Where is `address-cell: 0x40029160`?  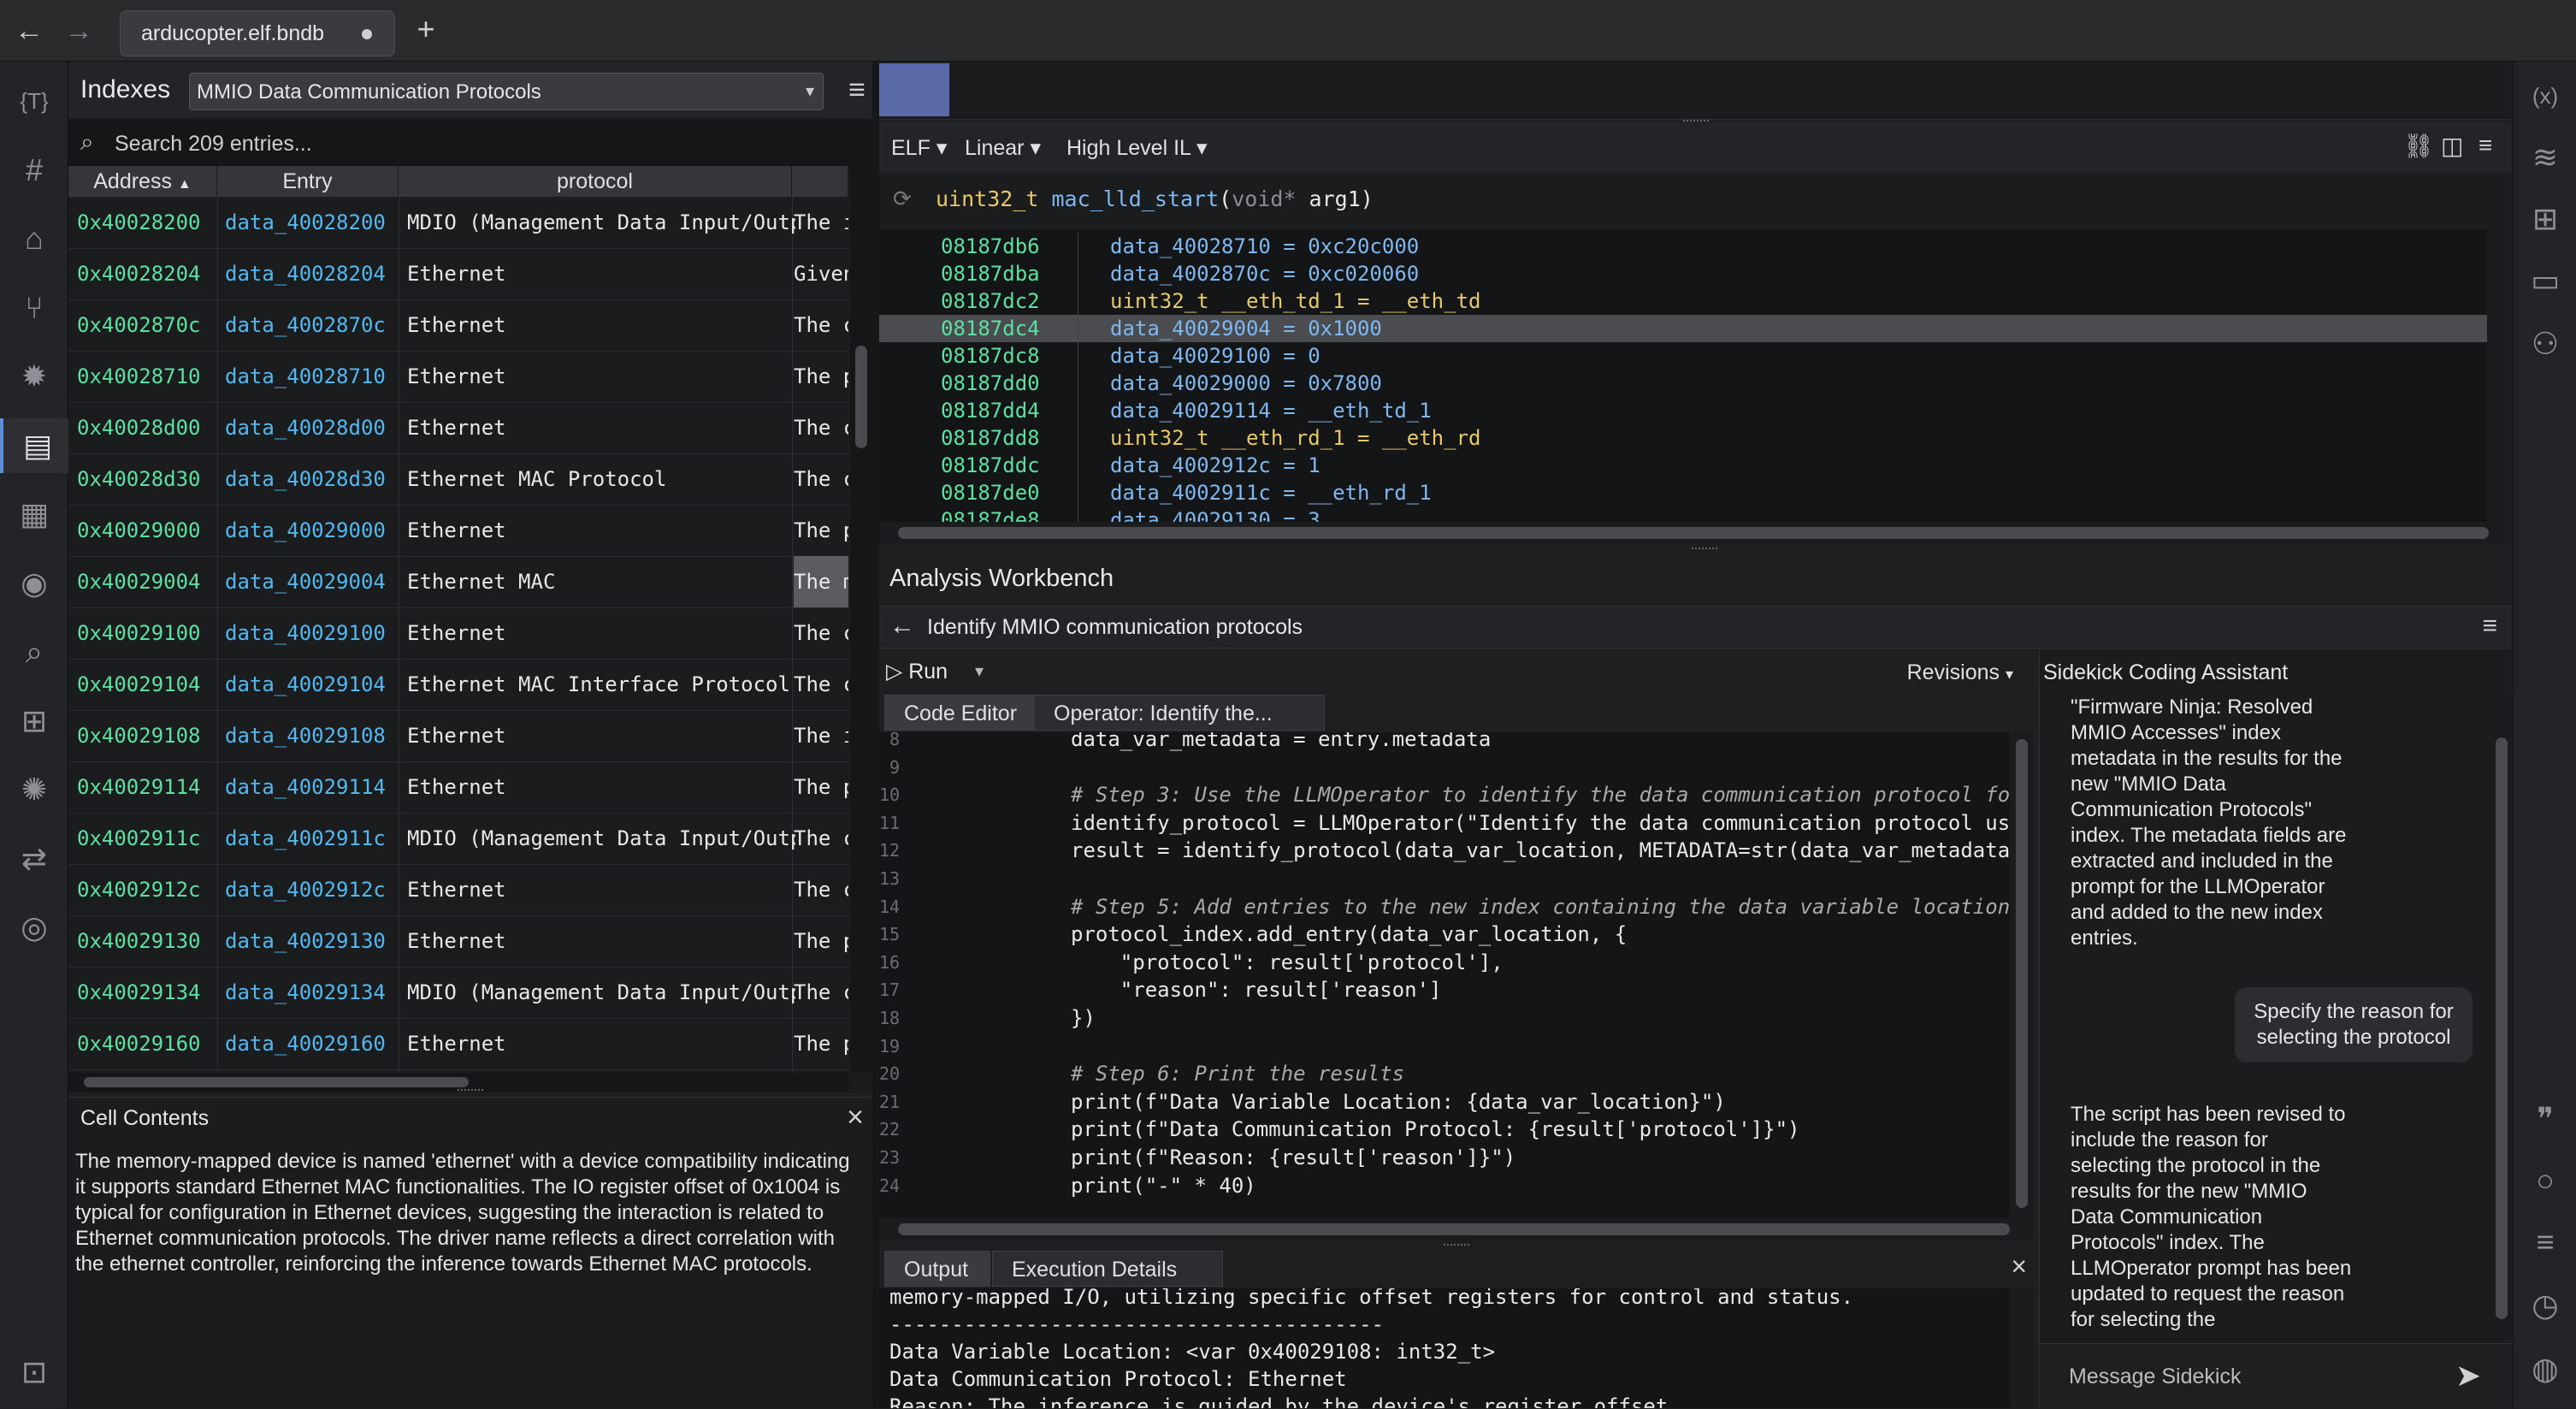 address-cell: 0x40029160 is located at coordinates (145, 1043).